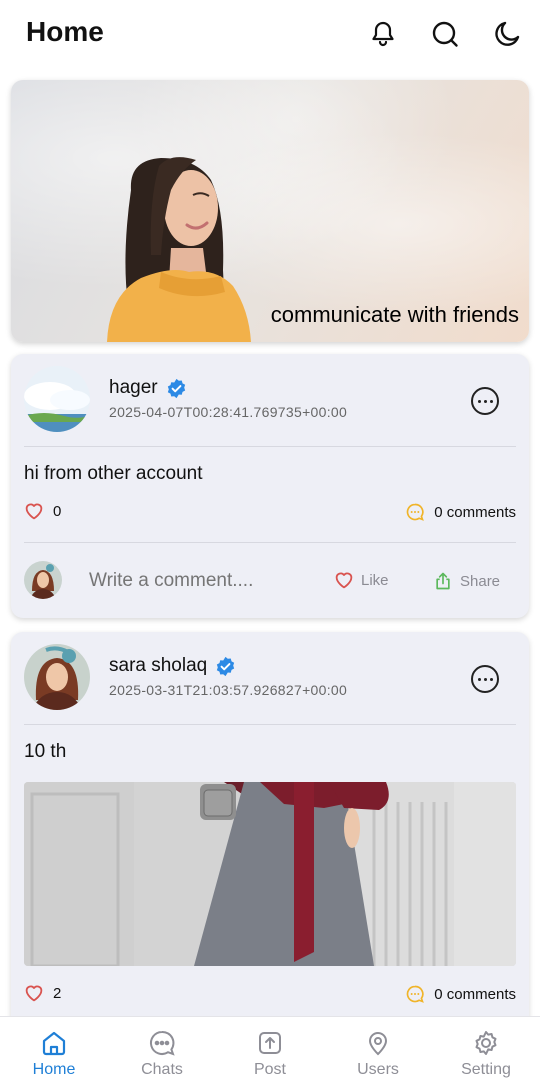 The width and height of the screenshot is (540, 1090). I want to click on like-count: 0, so click(42, 511).